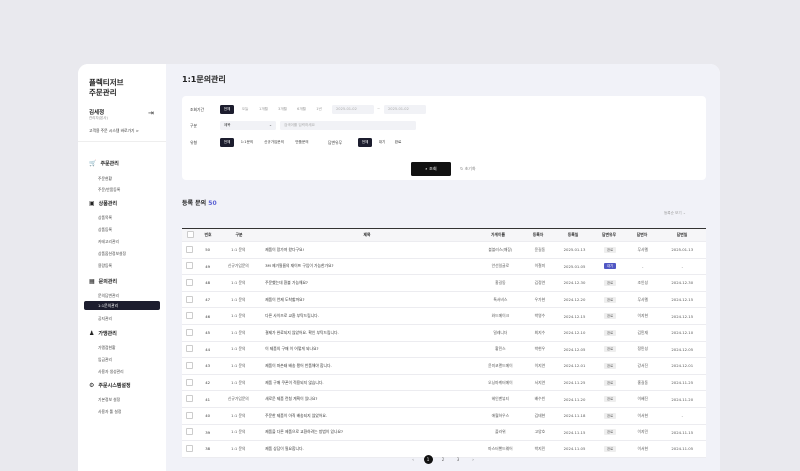  What do you see at coordinates (574, 383) in the screenshot?
I see `cell-date: 2024.11.25` at bounding box center [574, 383].